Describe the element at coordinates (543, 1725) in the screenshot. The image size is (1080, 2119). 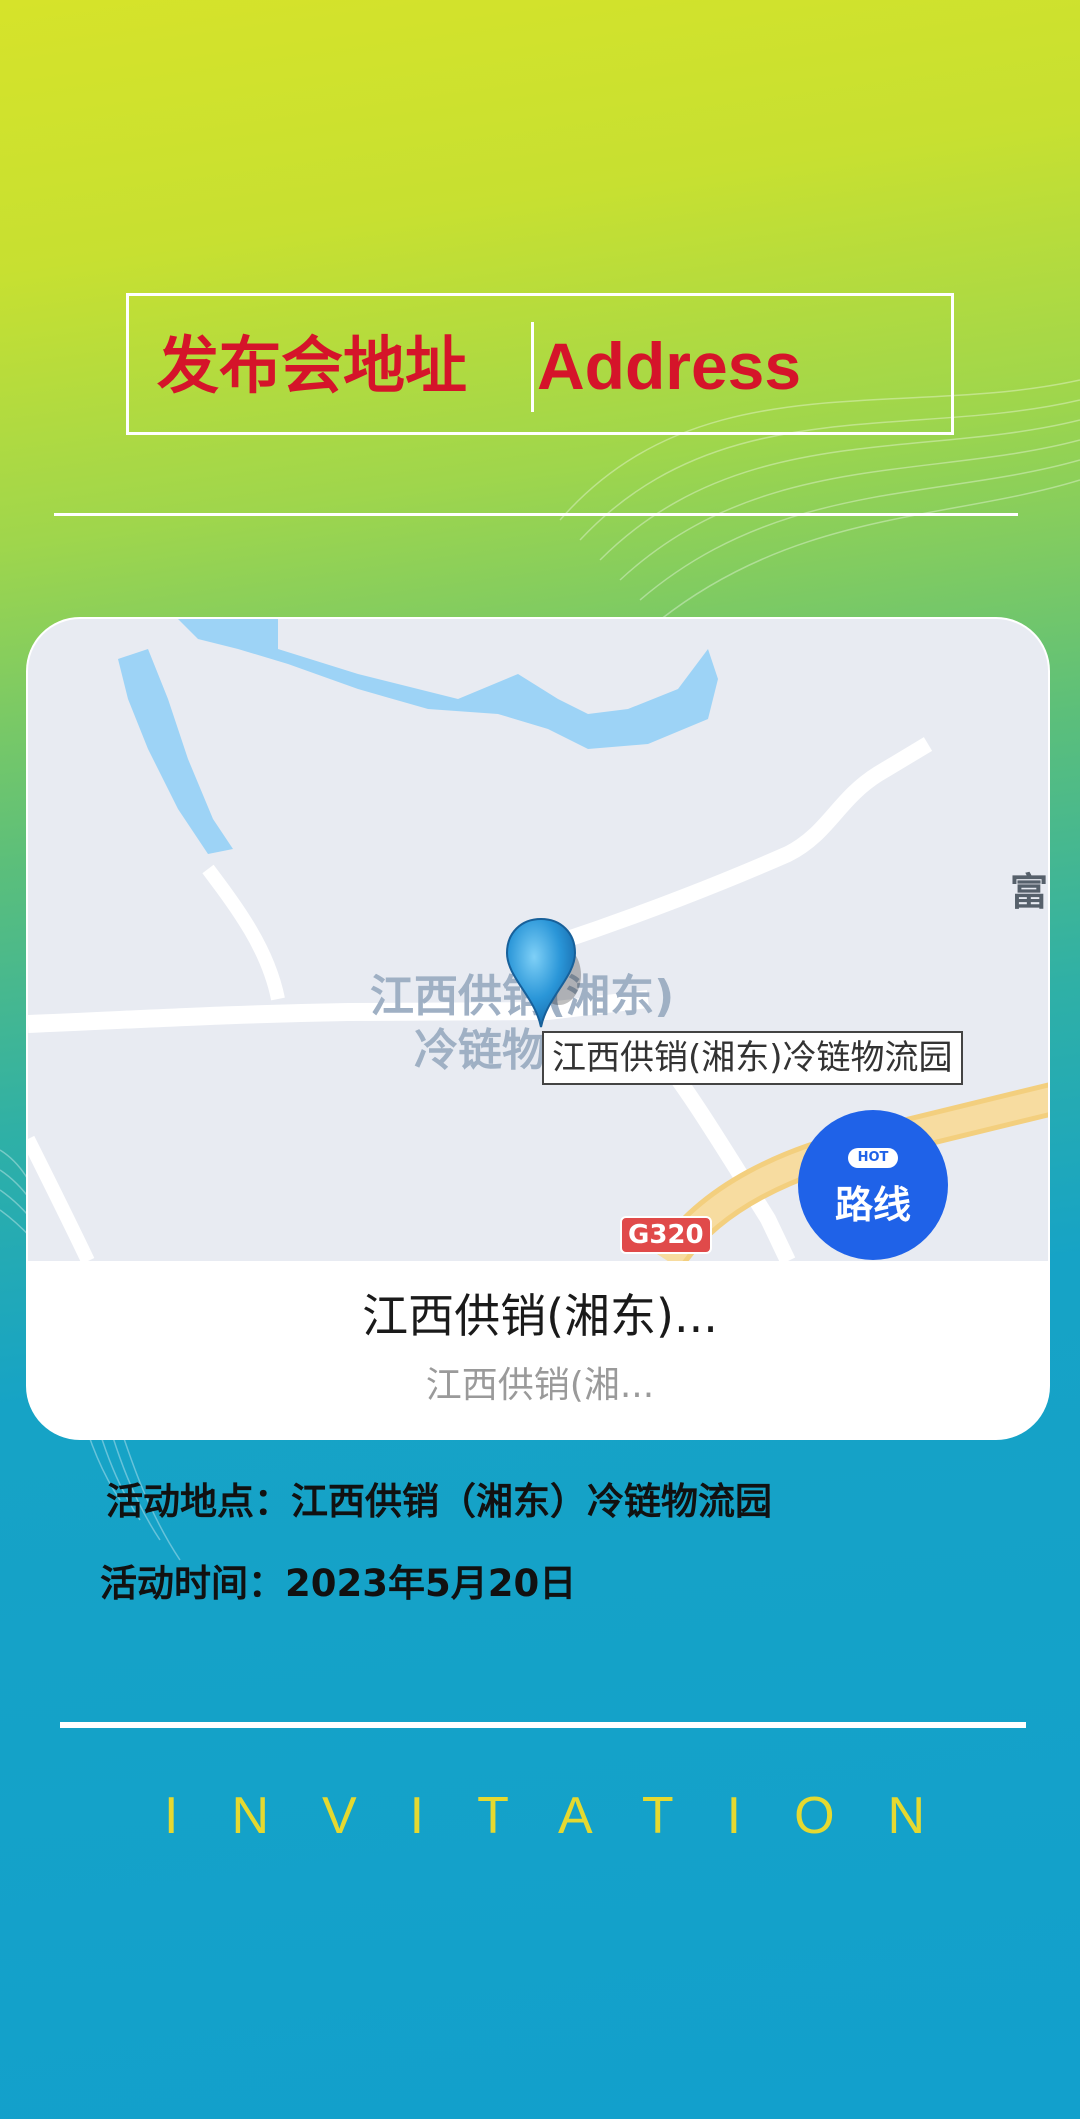
I see `divider-bottom` at that location.